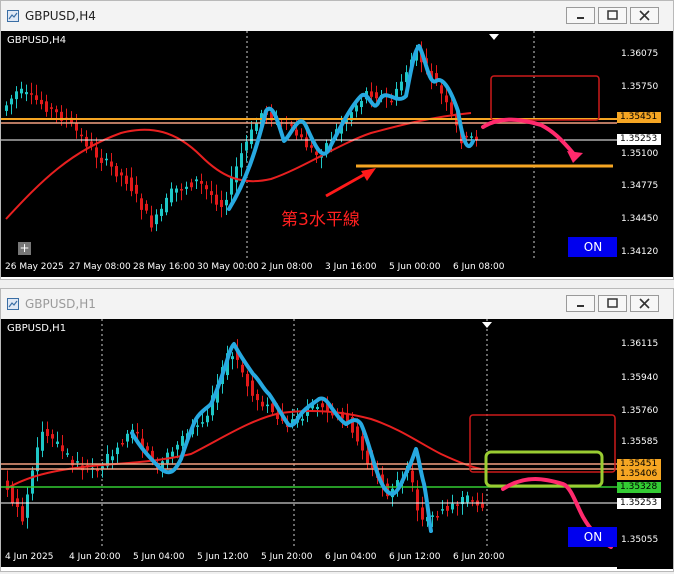  Describe the element at coordinates (337, 304) in the screenshot. I see `title-bar: GBPUSD,H1` at that location.